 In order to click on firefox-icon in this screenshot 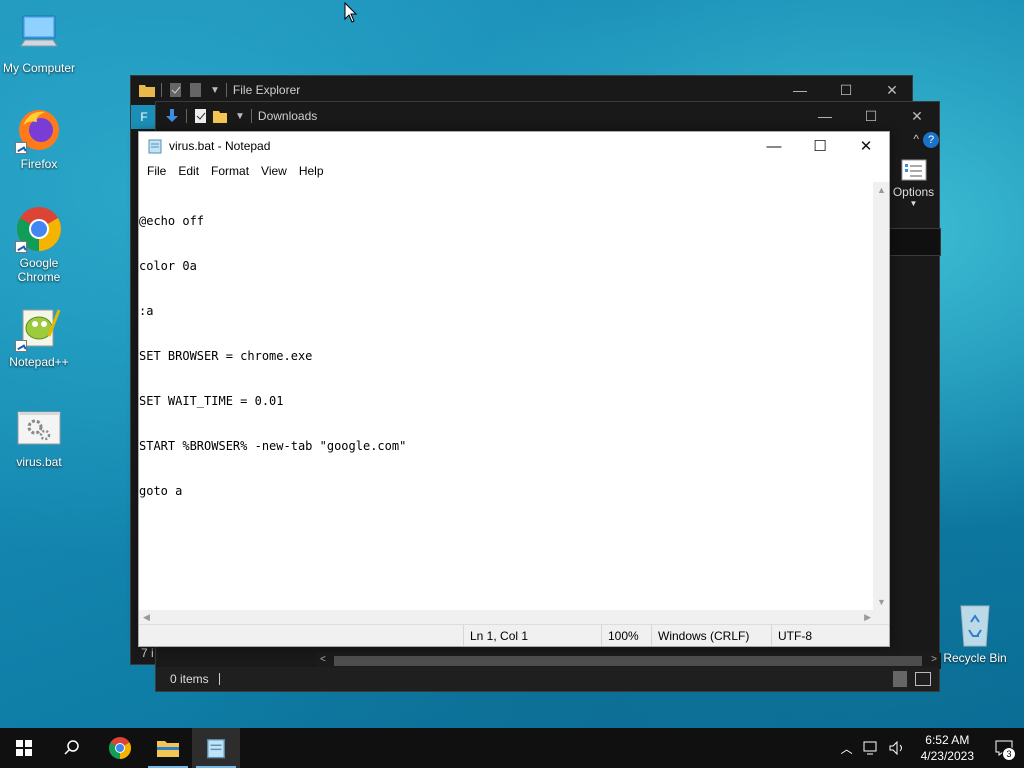, I will do `click(39, 130)`.